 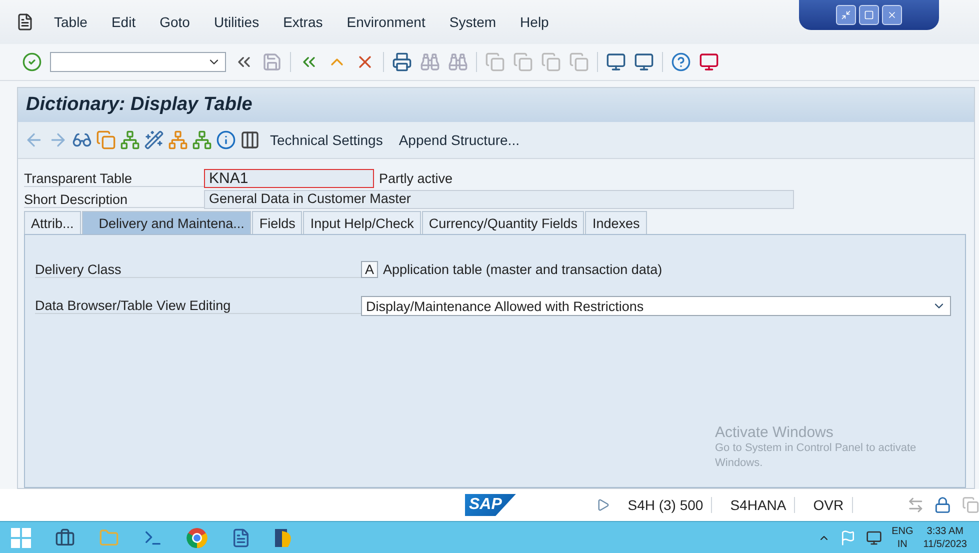 I want to click on menu-item: Table, so click(x=71, y=22).